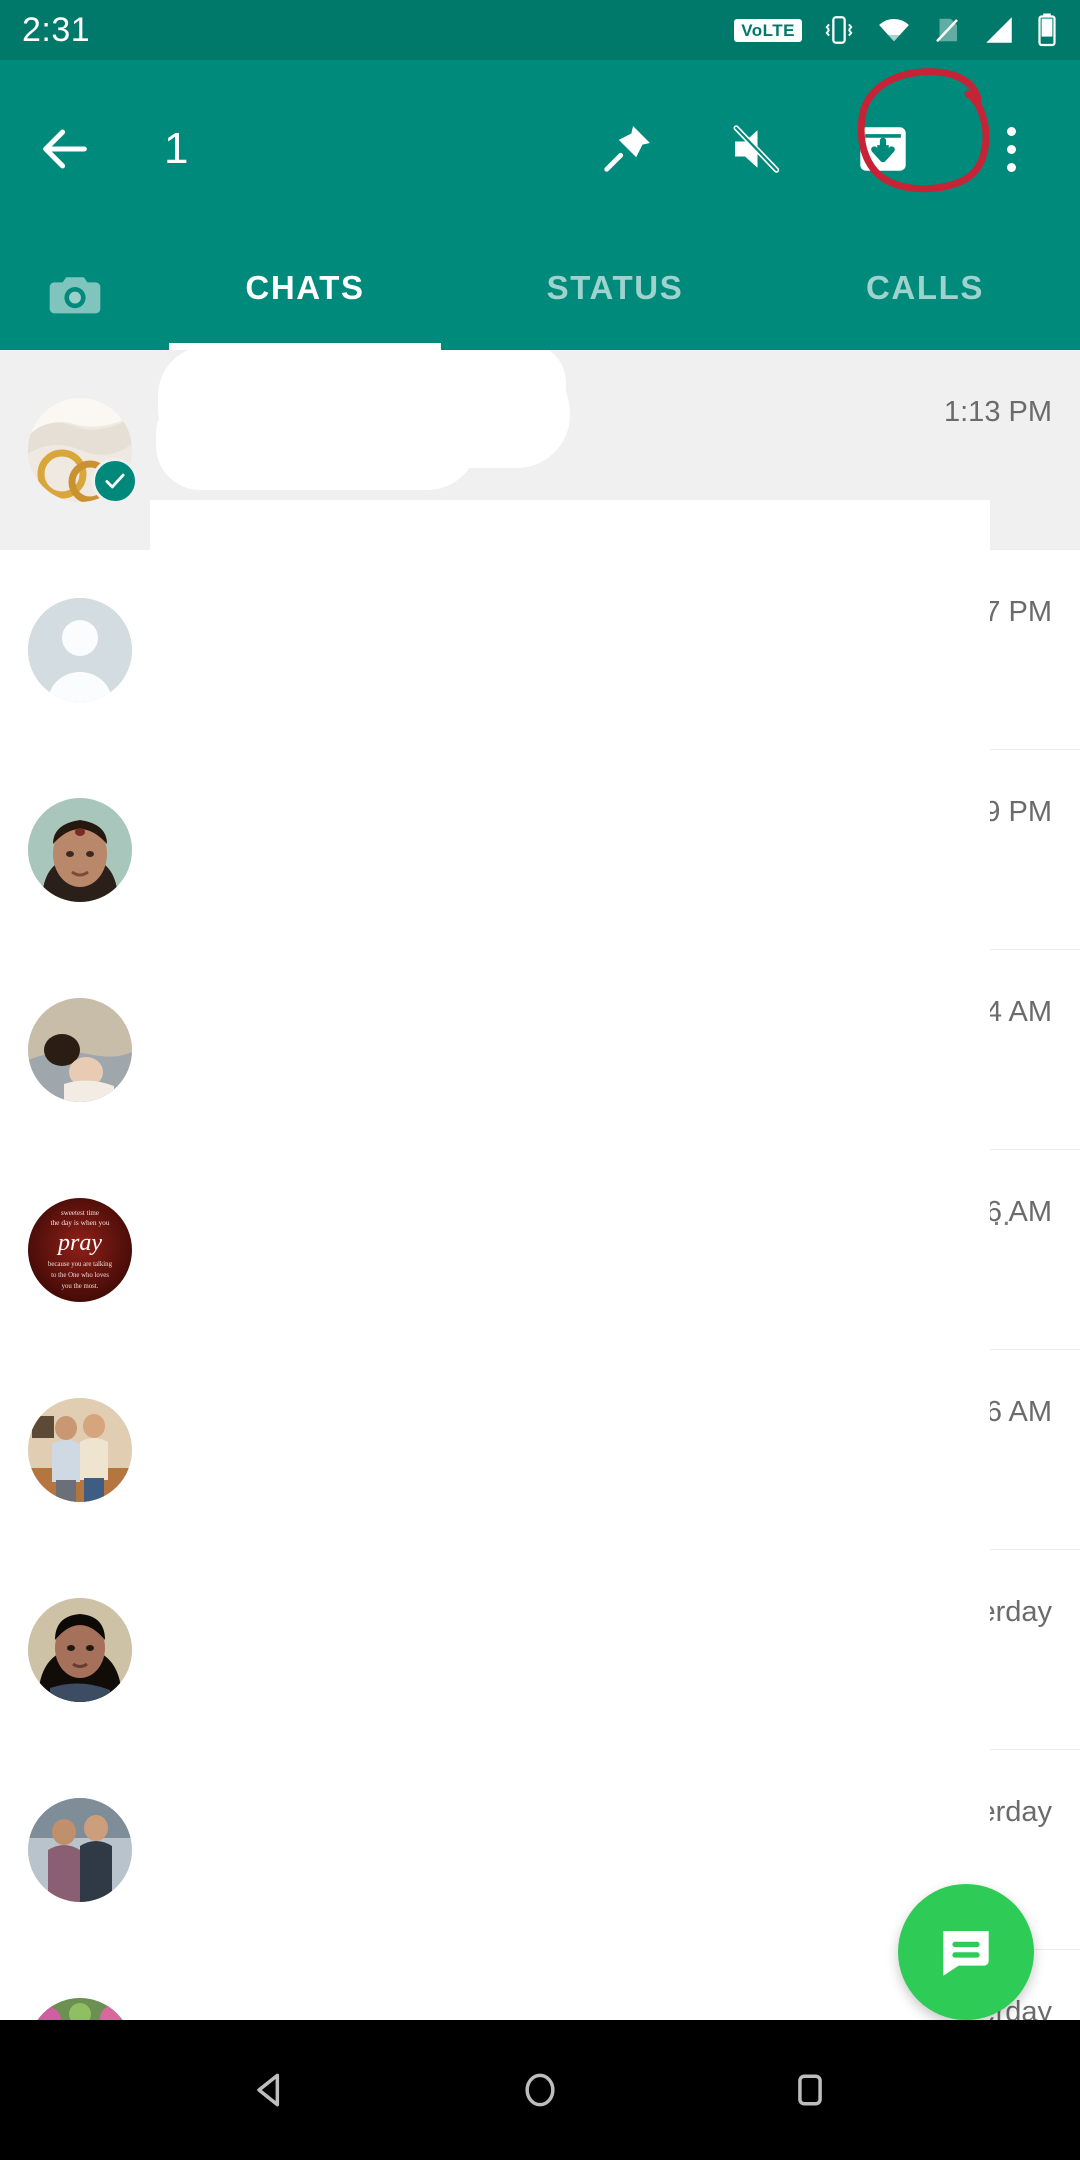 This screenshot has width=1080, height=2160. Describe the element at coordinates (176, 148) in the screenshot. I see `selected-count: 1` at that location.